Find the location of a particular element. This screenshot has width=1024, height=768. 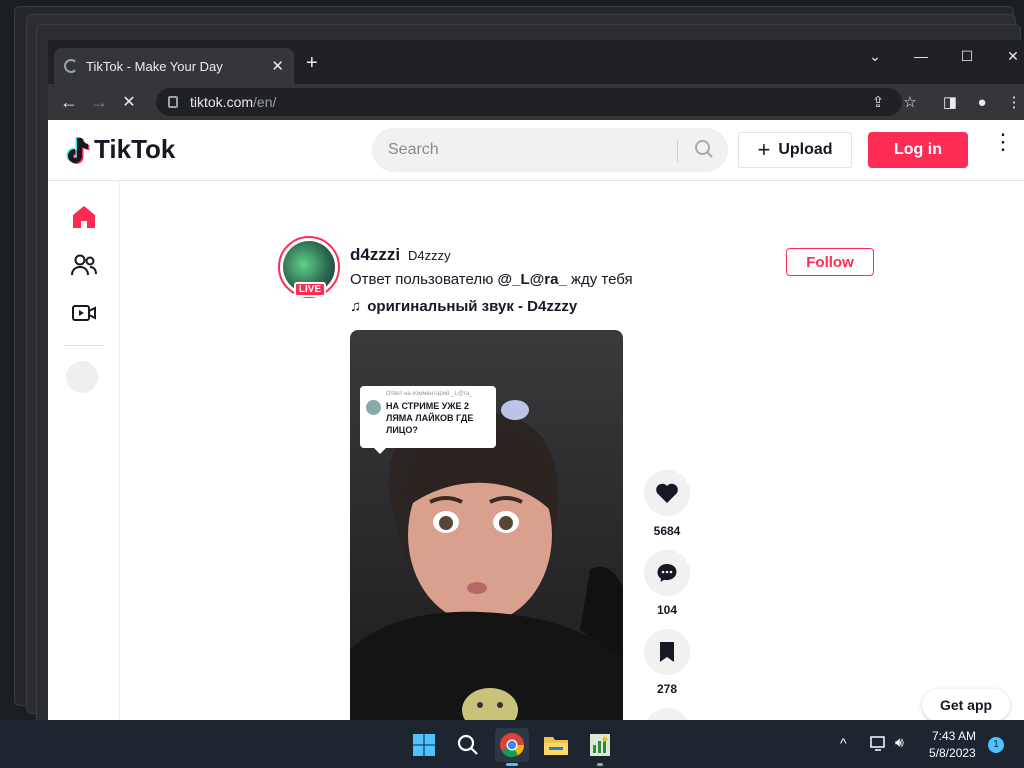

start-button is located at coordinates (424, 745).